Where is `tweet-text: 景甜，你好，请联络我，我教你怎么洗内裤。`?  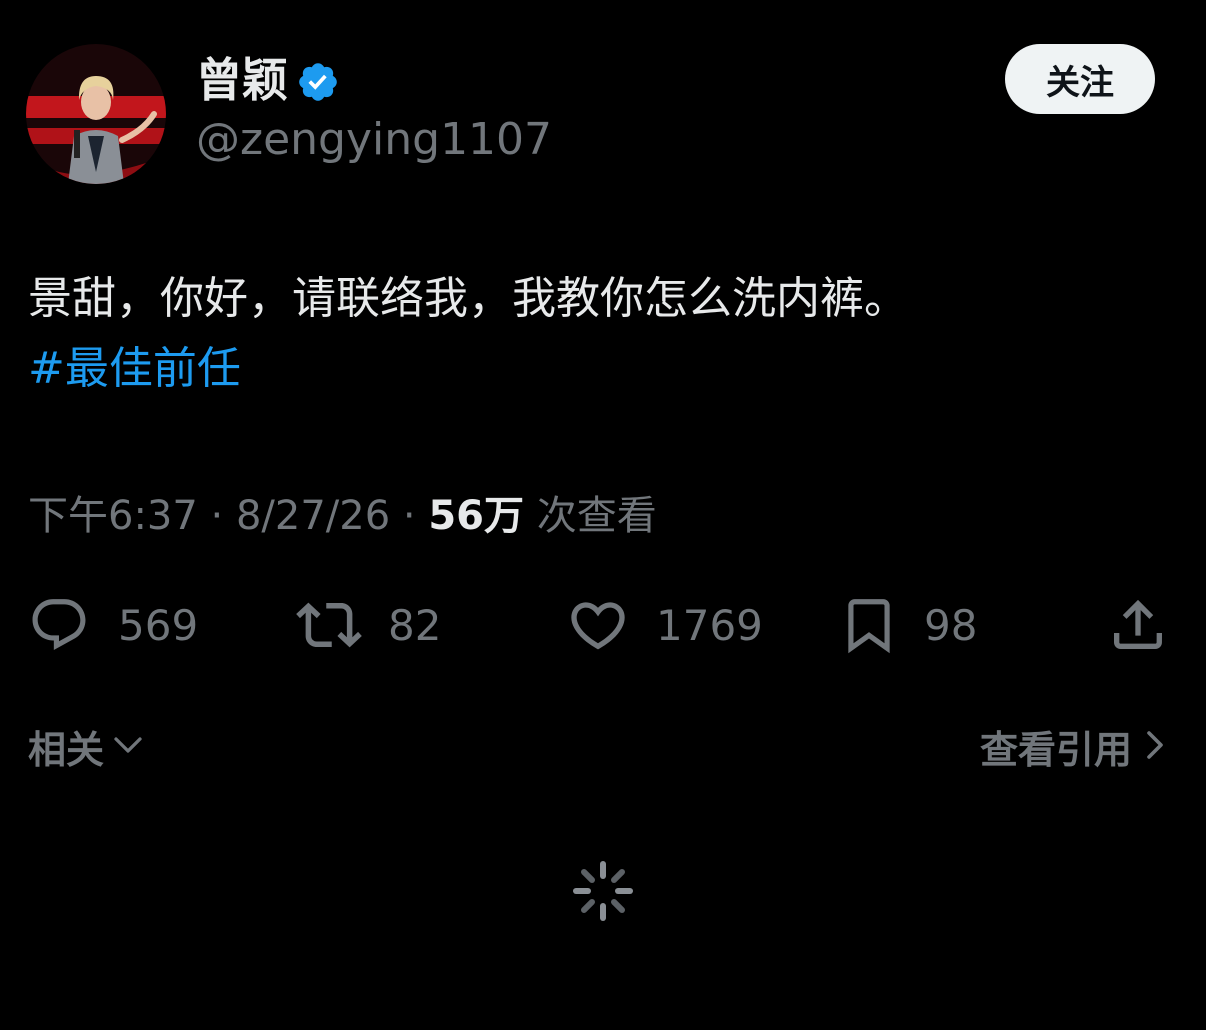 tweet-text: 景甜，你好，请联络我，我教你怎么洗内裤。 is located at coordinates (468, 298).